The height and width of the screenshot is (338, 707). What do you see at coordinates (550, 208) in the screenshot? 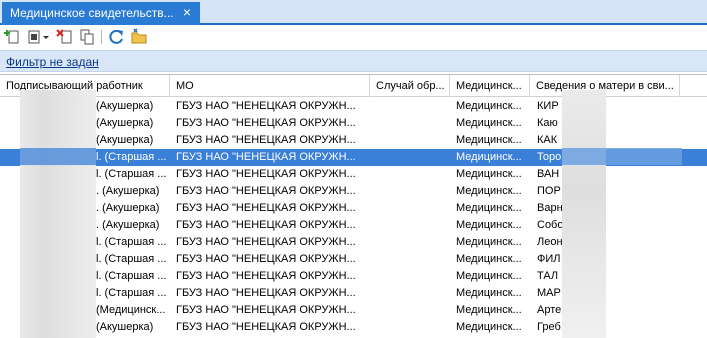
I see `cell-mother: Варн` at bounding box center [550, 208].